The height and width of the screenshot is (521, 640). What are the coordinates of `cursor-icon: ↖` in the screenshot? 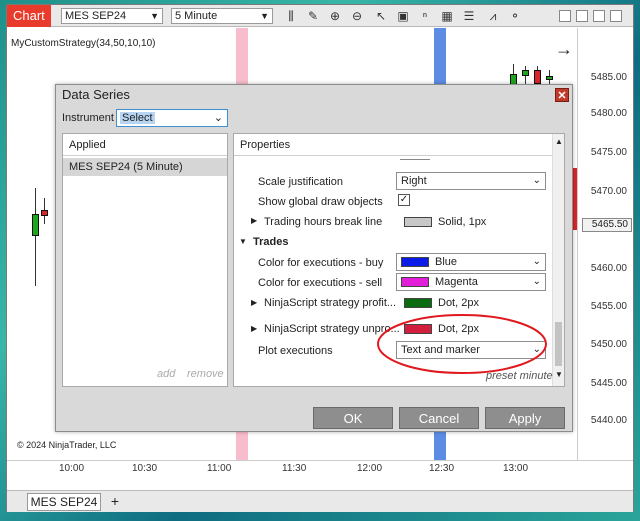 It's located at (381, 16).